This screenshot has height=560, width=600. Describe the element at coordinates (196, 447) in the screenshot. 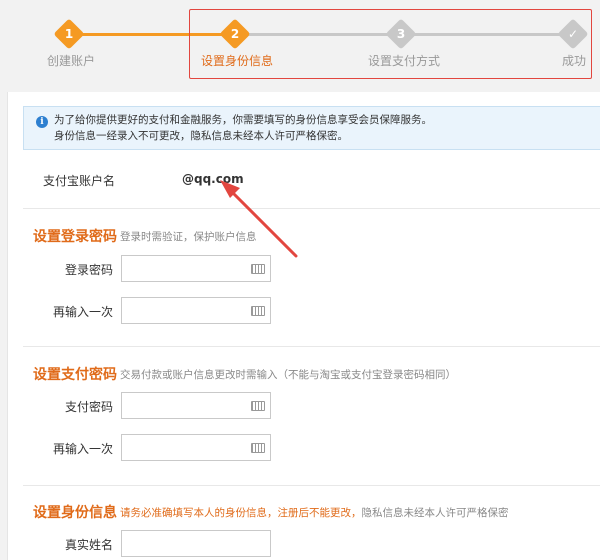

I see `pay-password-confirm-input` at that location.